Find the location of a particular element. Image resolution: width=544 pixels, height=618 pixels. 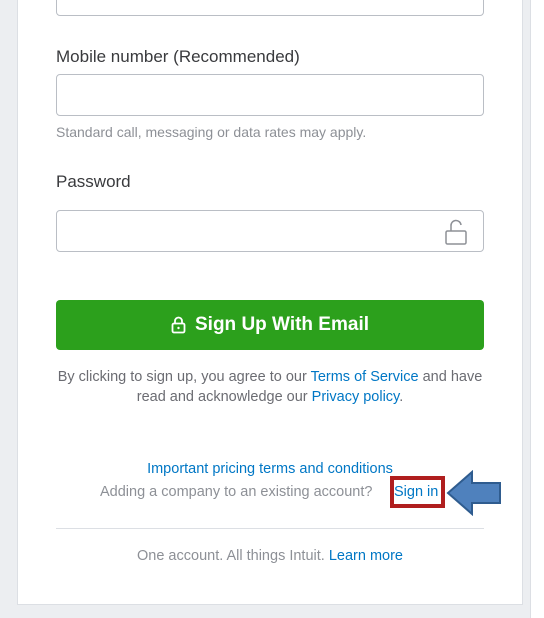

mobile-label: Mobile number (Recommended) is located at coordinates (178, 56).